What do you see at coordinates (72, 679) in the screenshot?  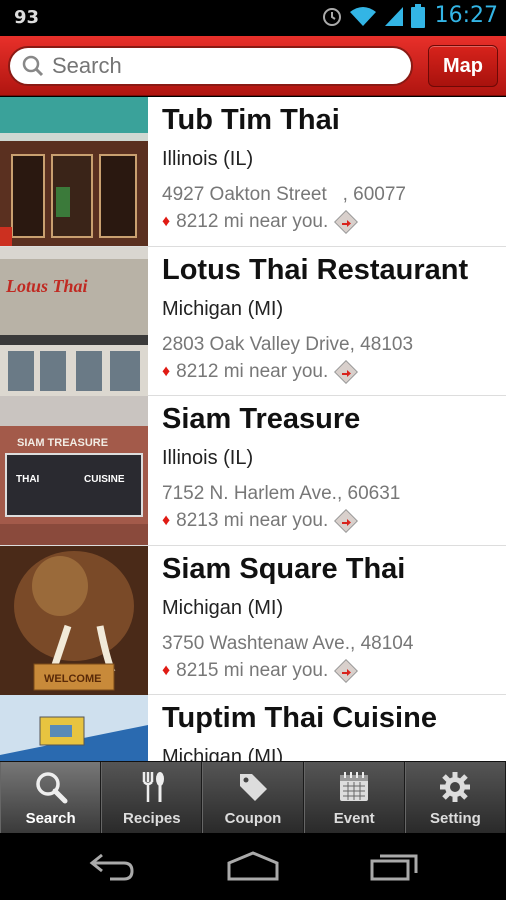 I see `photo-sign-text: WELCOME` at bounding box center [72, 679].